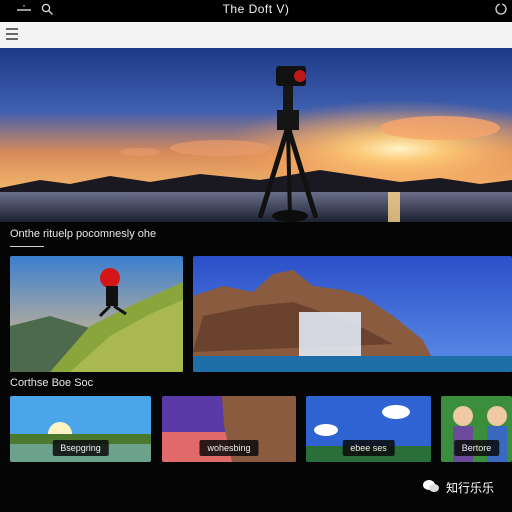 The image size is (512, 512). I want to click on titlebar-right-controls, so click(501, 11).